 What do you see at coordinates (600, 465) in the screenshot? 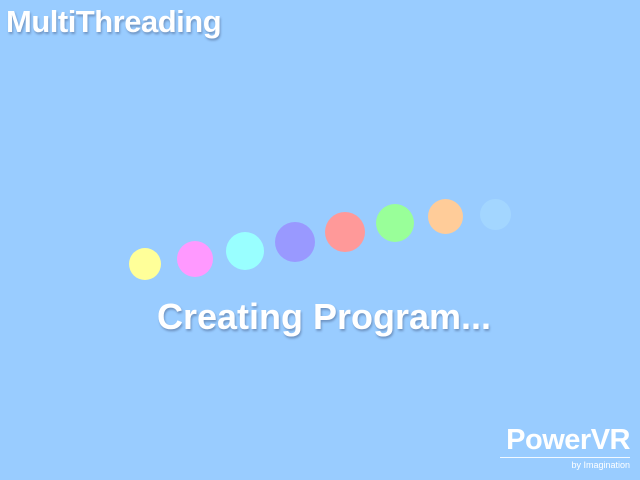
I see `logo-subtext: by Imagination` at bounding box center [600, 465].